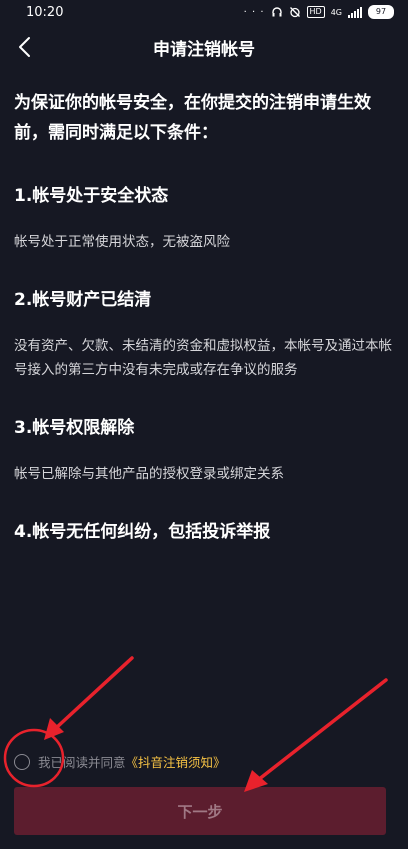  Describe the element at coordinates (45, 12) in the screenshot. I see `status-time: 10:20` at that location.